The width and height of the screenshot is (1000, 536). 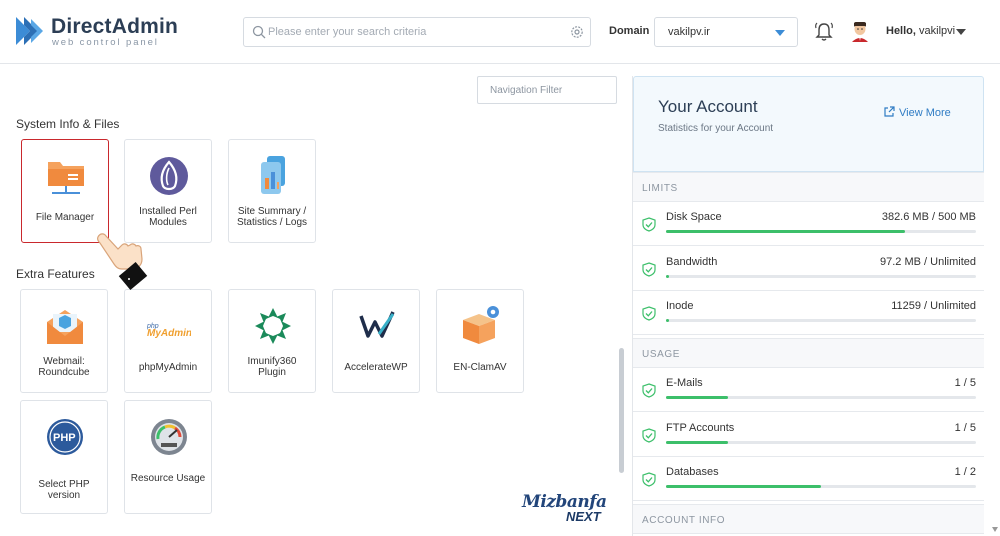 I want to click on domain-select-value: vakilpv.ir, so click(x=689, y=32).